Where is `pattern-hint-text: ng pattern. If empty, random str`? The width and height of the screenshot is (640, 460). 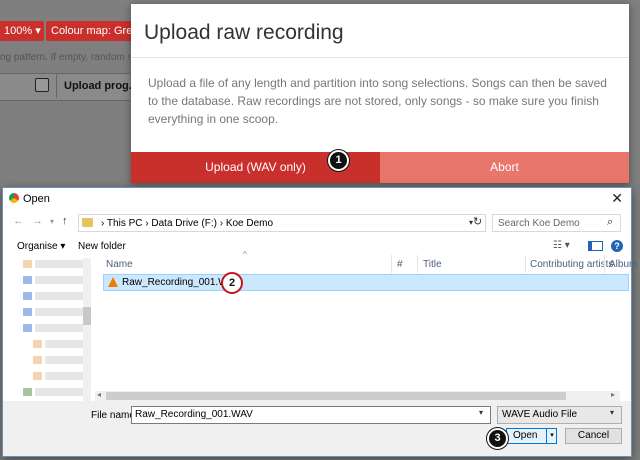
pattern-hint-text: ng pattern. If empty, random str is located at coordinates (65, 57).